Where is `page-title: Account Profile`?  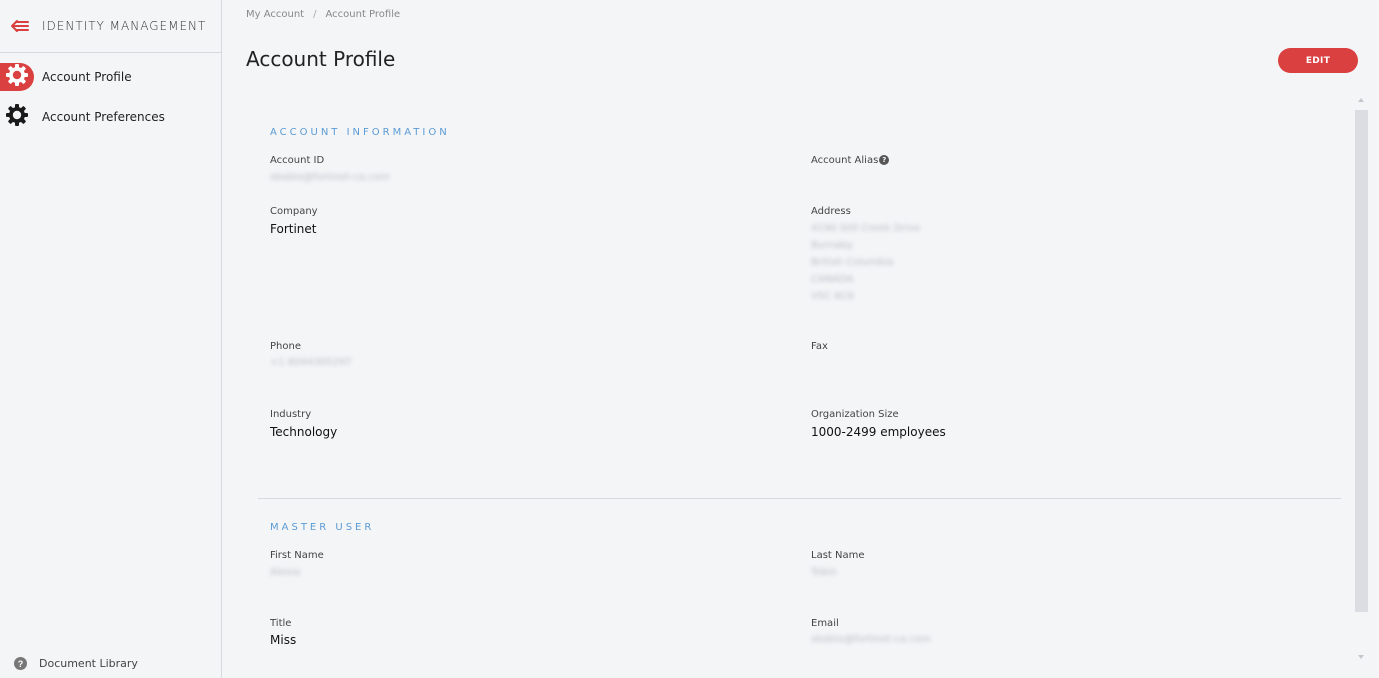
page-title: Account Profile is located at coordinates (321, 59).